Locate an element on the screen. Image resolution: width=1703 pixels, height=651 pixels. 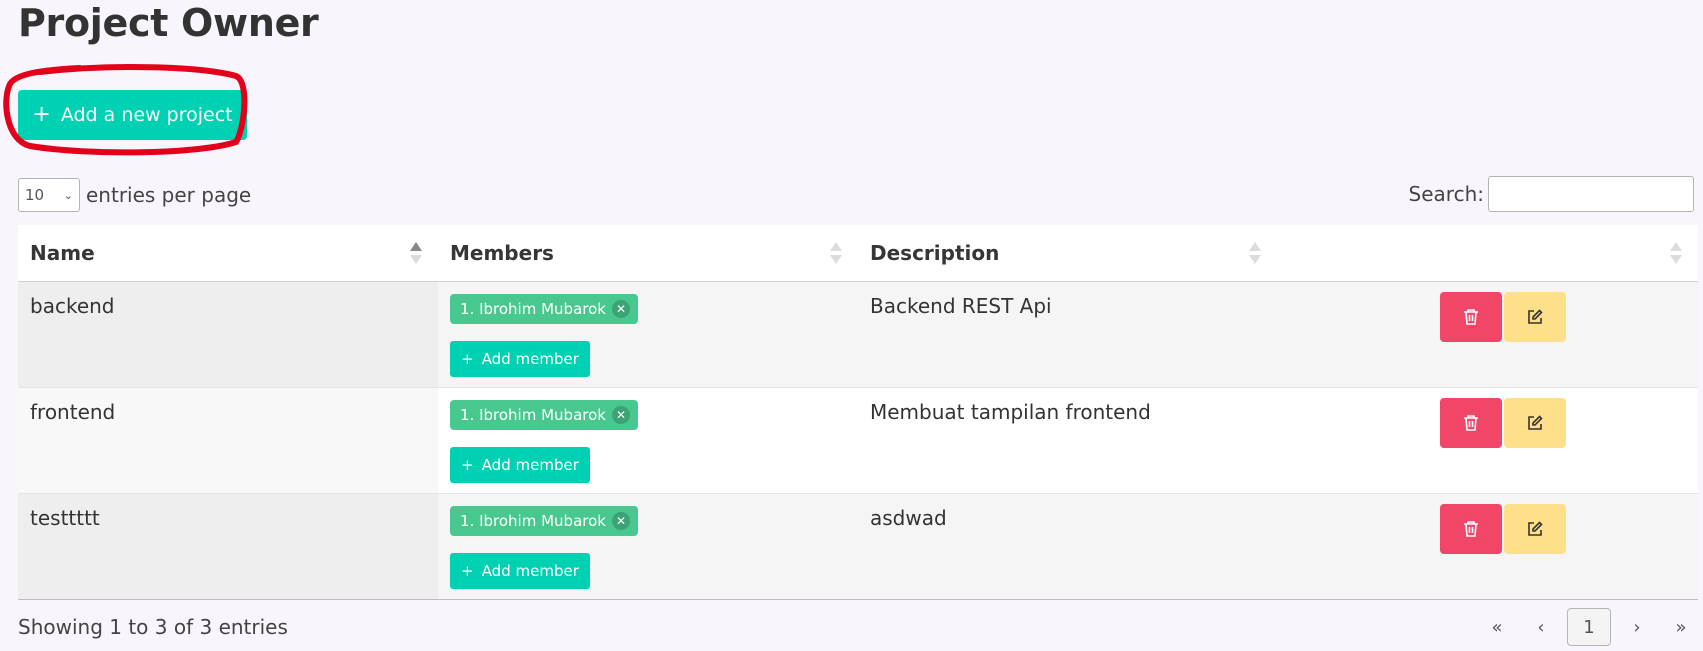
column-header-name: Name is located at coordinates (228, 253).